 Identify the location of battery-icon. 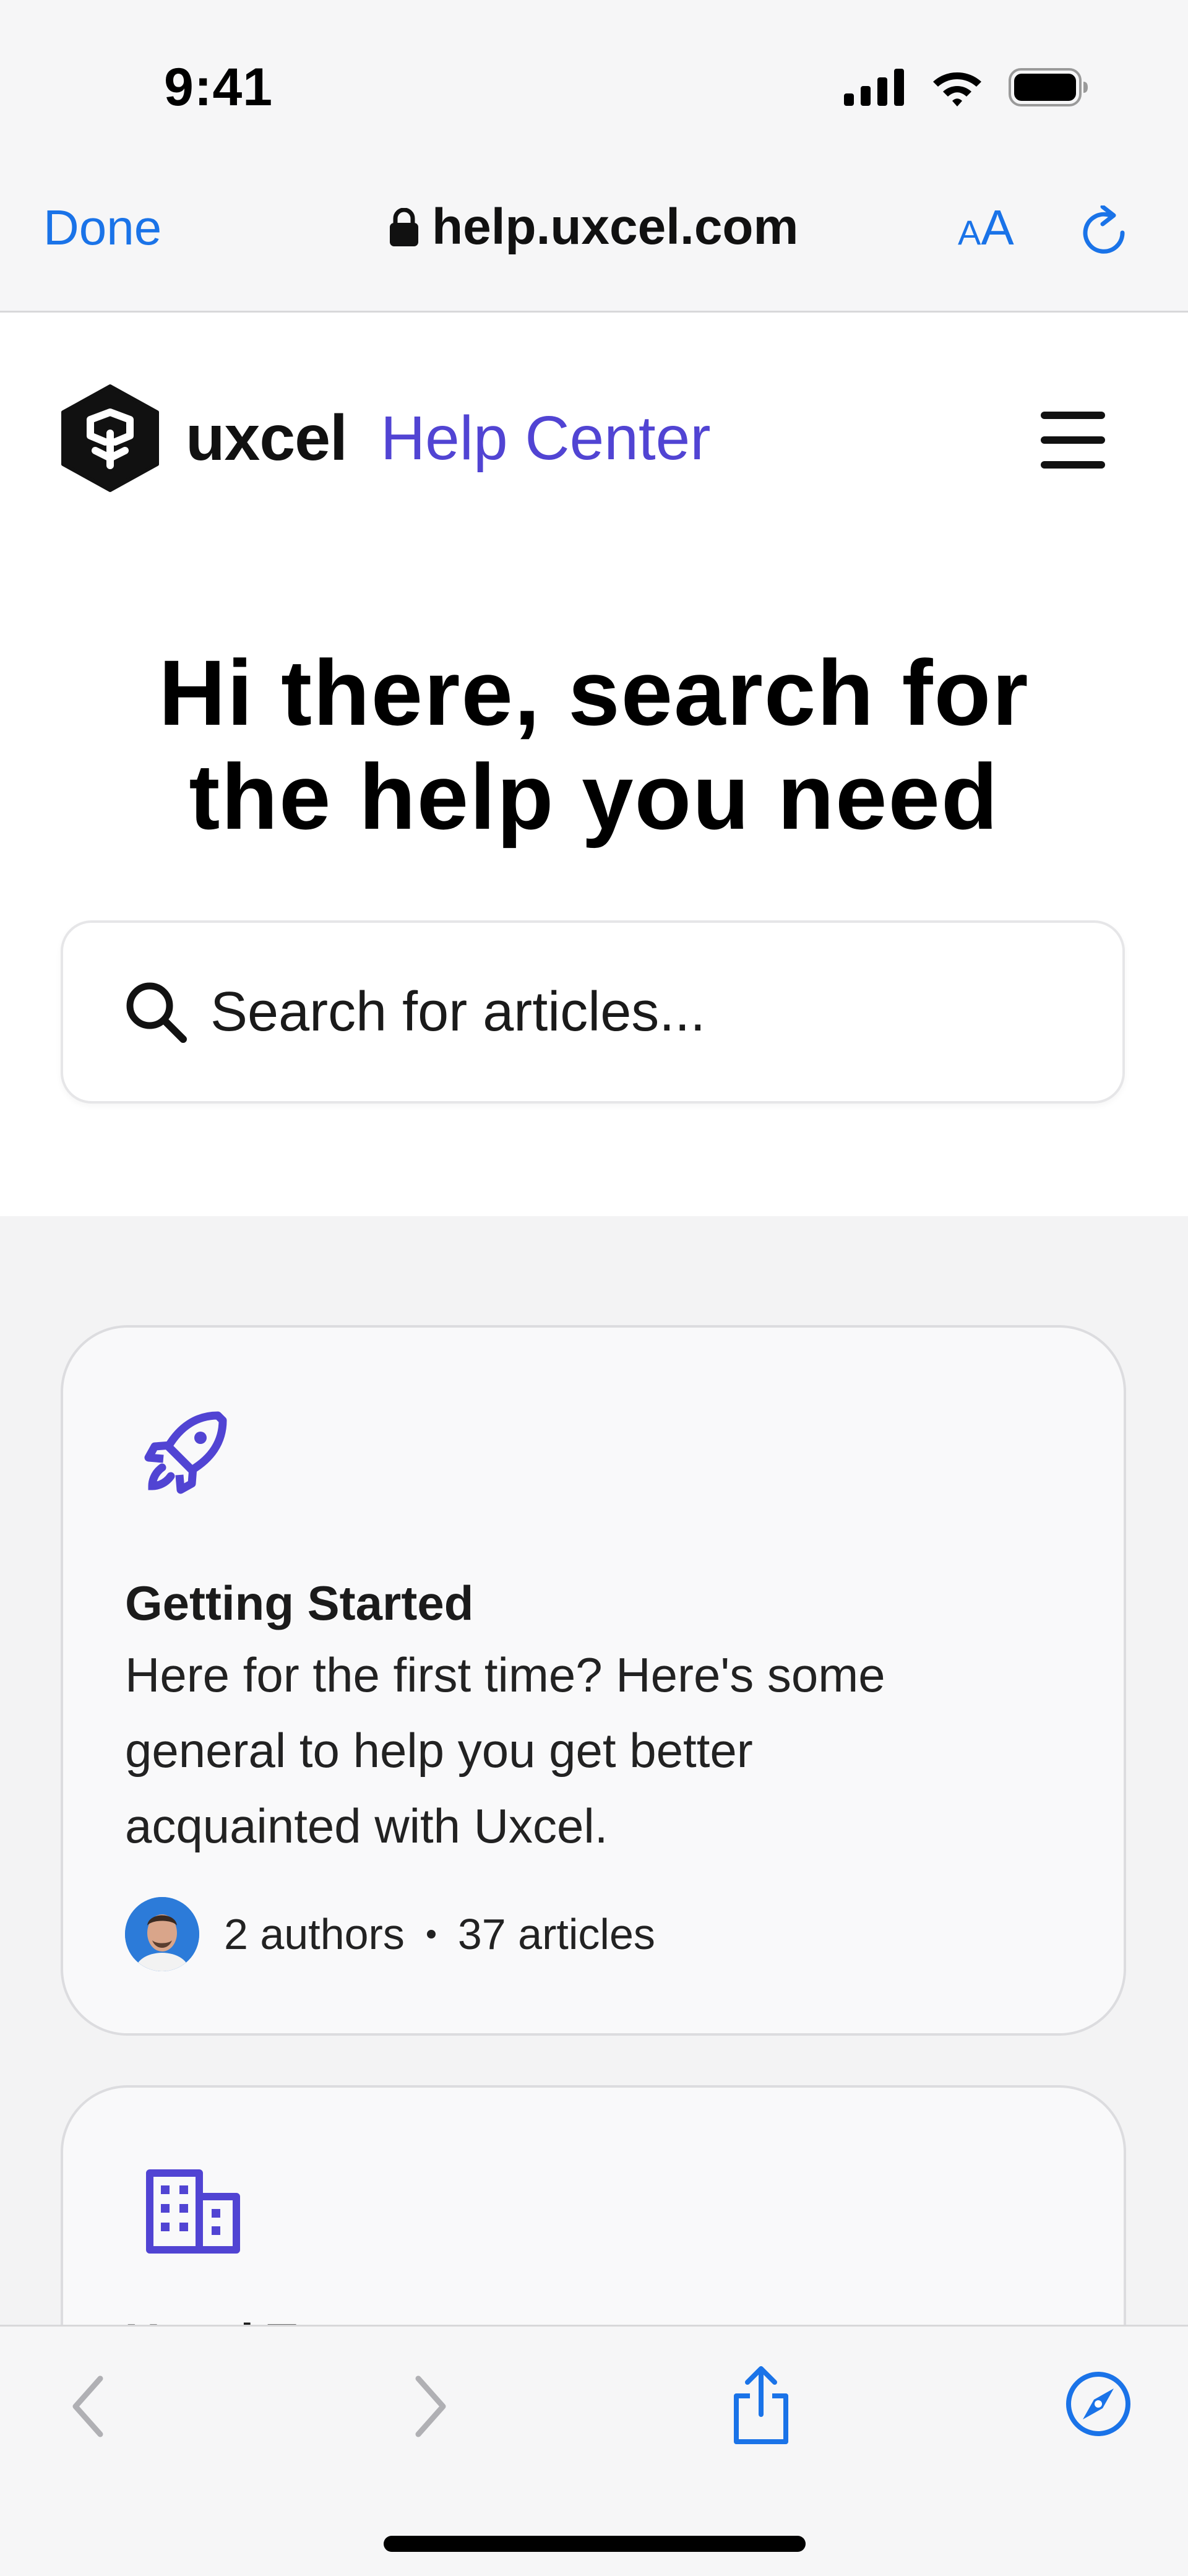
(1048, 87).